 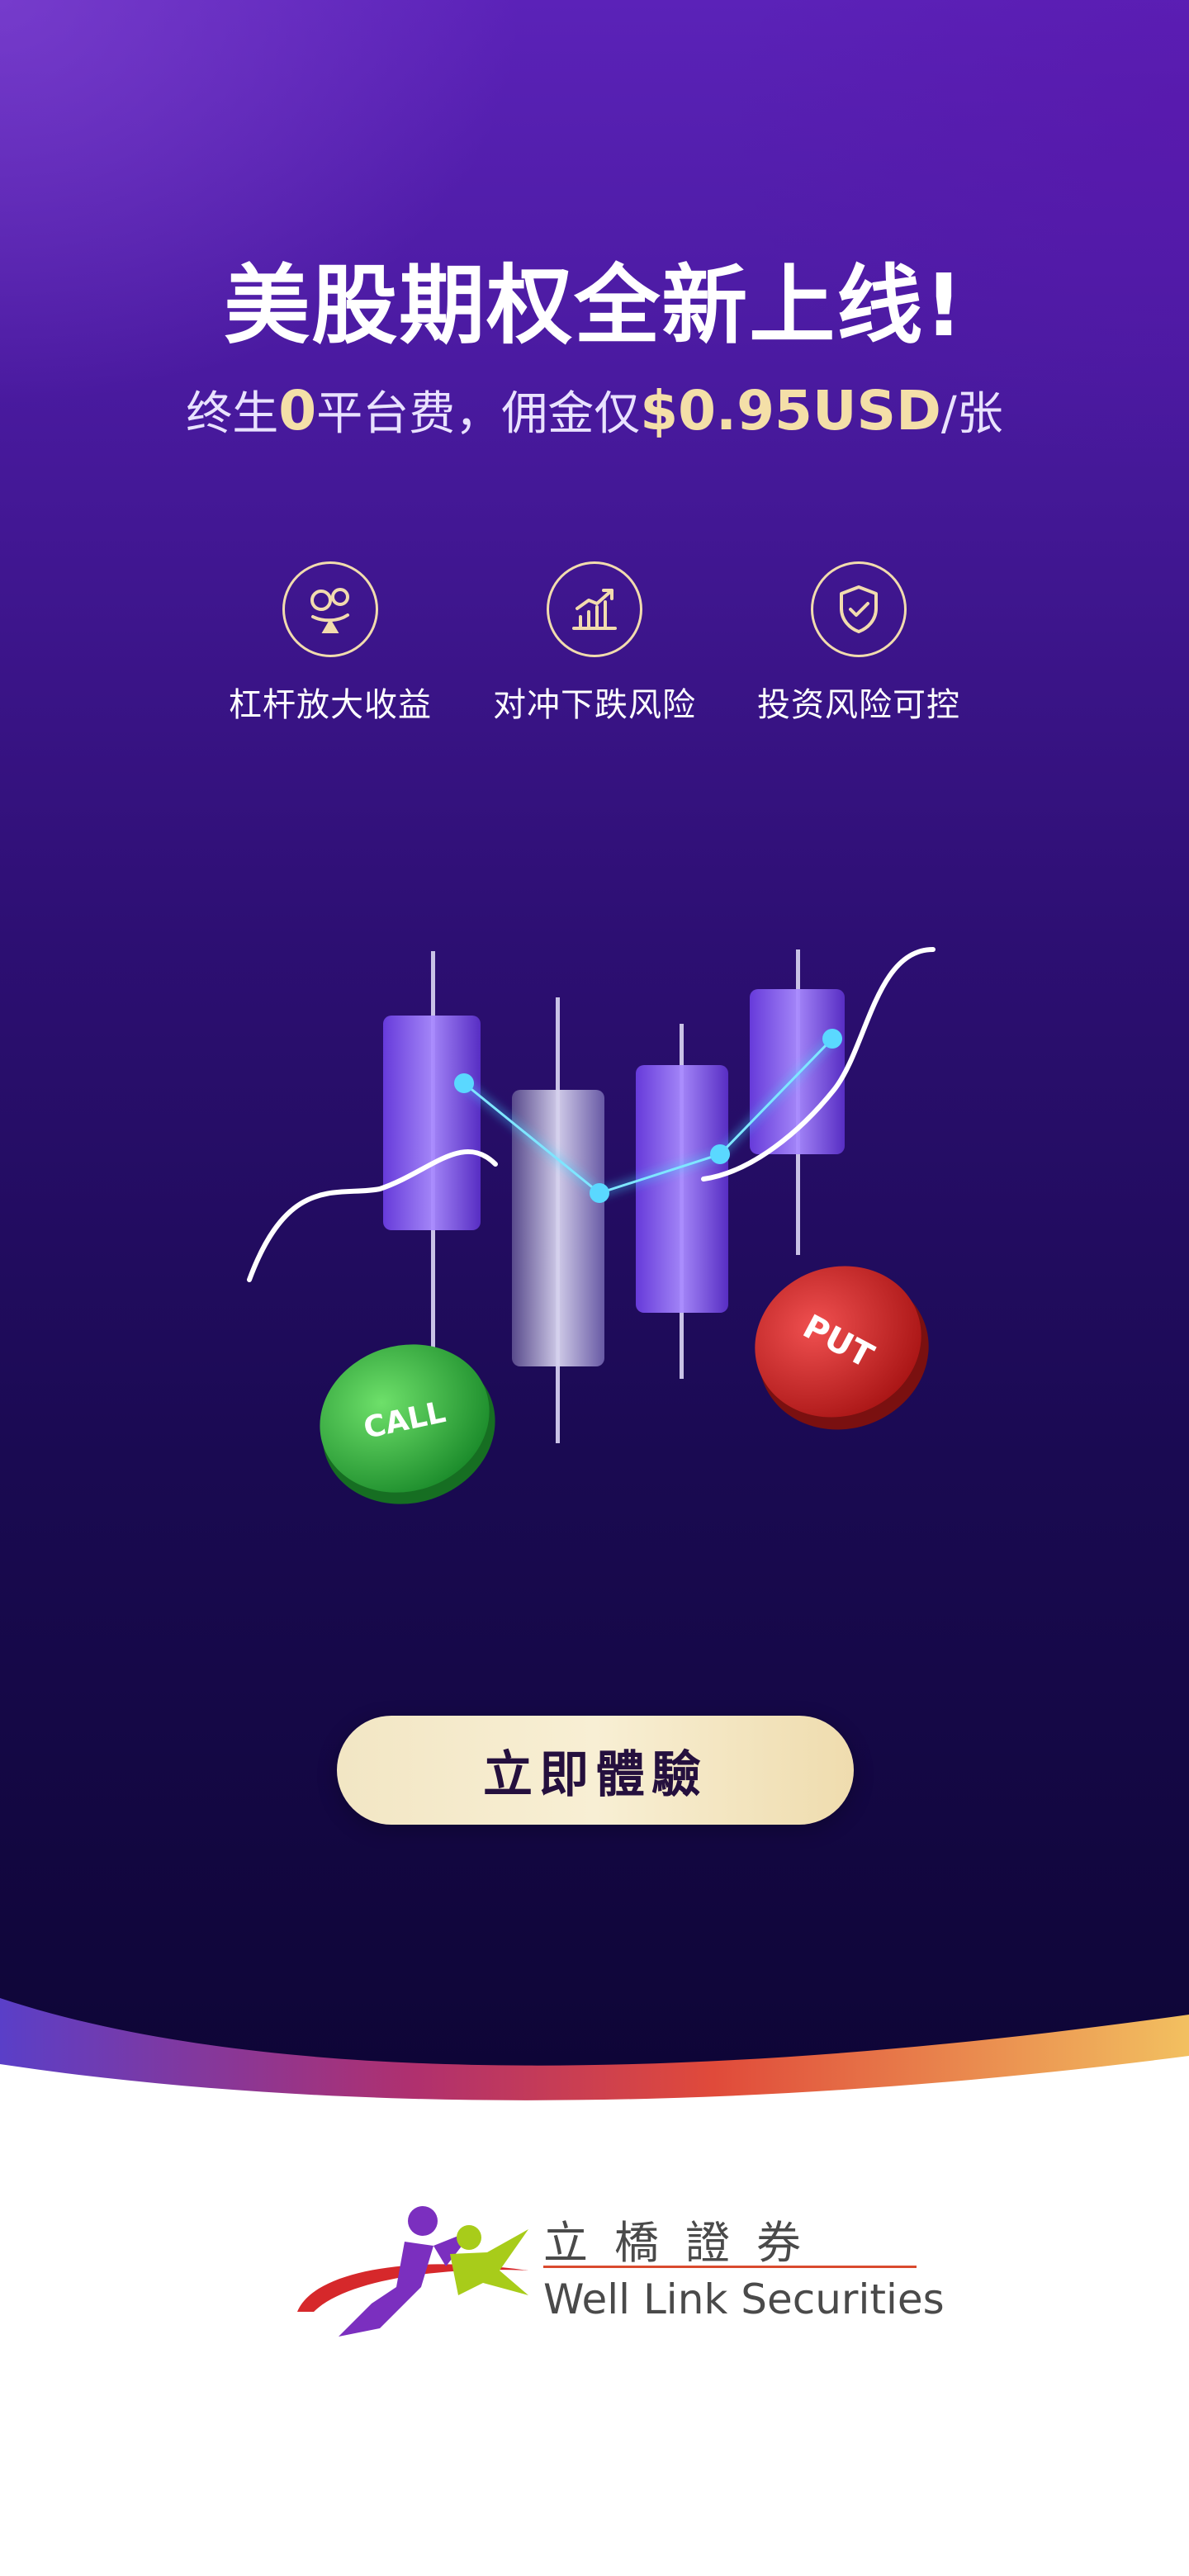 What do you see at coordinates (232, 414) in the screenshot?
I see `subheadline-prefix: 终生` at bounding box center [232, 414].